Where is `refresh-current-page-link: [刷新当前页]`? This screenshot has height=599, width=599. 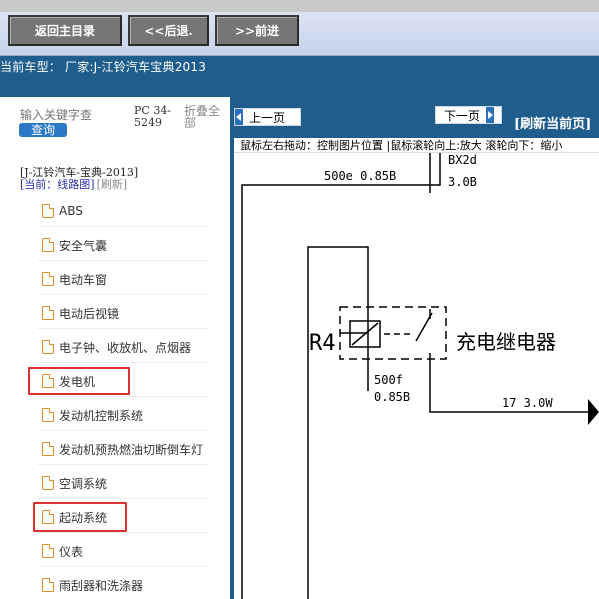 refresh-current-page-link: [刷新当前页] is located at coordinates (552, 122).